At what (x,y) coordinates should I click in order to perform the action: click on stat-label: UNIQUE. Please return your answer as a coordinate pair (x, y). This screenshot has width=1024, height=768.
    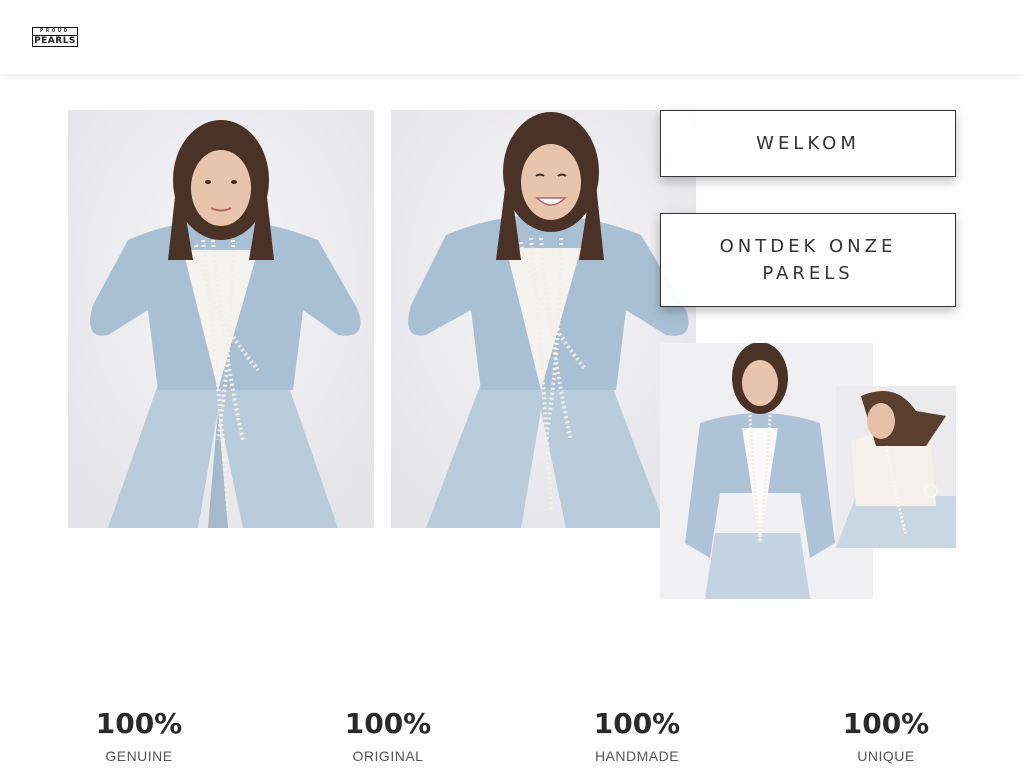
    Looking at the image, I should click on (886, 756).